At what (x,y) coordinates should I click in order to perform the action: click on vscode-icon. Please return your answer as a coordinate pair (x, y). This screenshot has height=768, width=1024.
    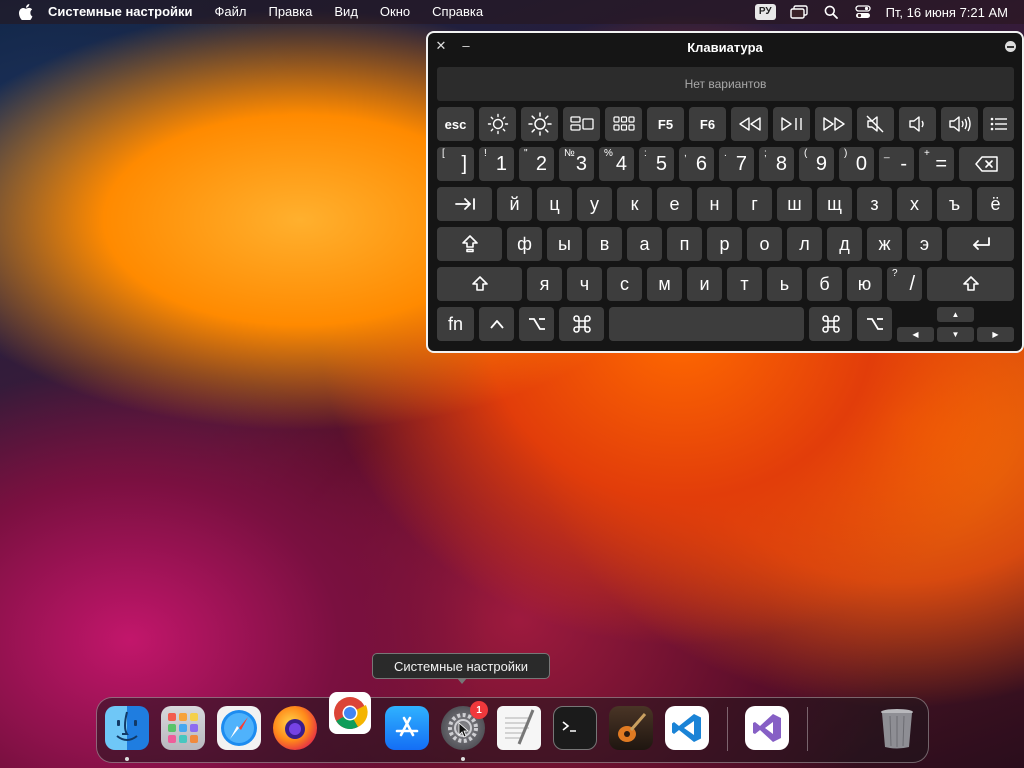
    Looking at the image, I should click on (687, 728).